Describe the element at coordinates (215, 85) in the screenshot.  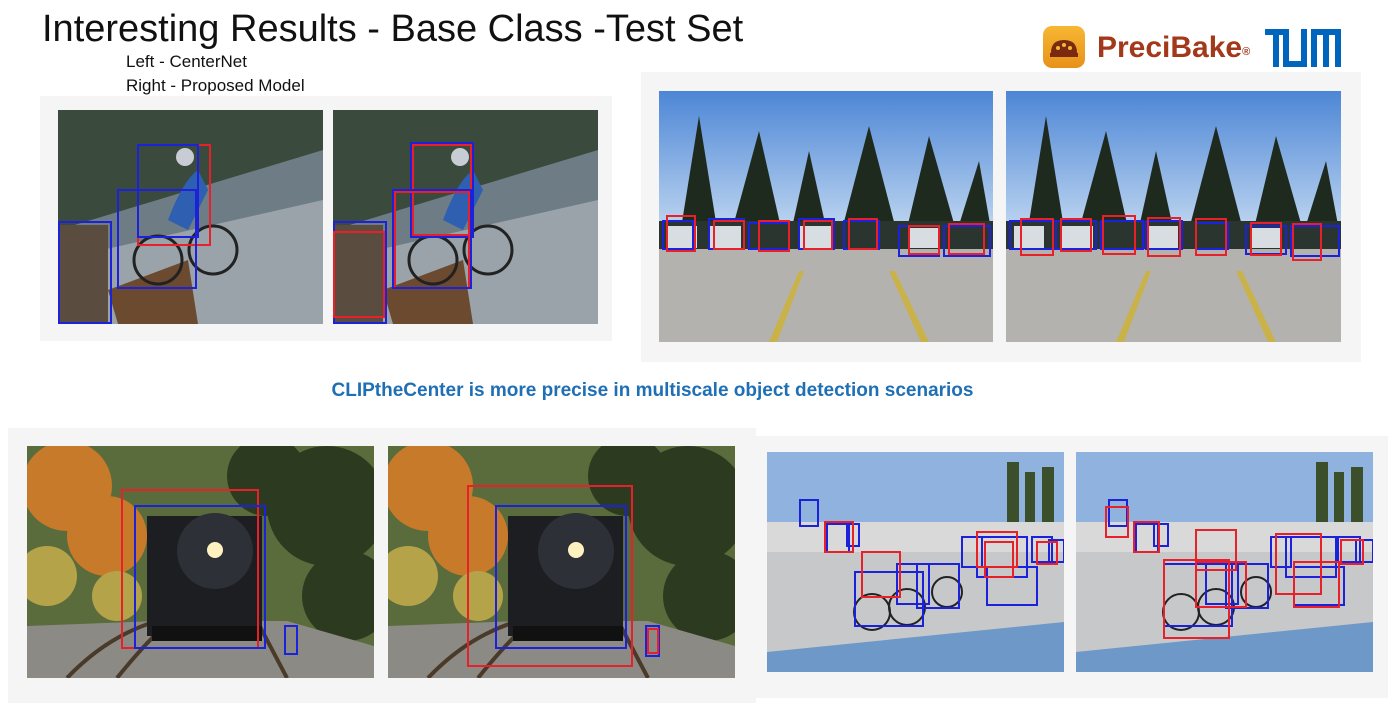
I see `legend-right-label: Right - Proposed Model` at that location.